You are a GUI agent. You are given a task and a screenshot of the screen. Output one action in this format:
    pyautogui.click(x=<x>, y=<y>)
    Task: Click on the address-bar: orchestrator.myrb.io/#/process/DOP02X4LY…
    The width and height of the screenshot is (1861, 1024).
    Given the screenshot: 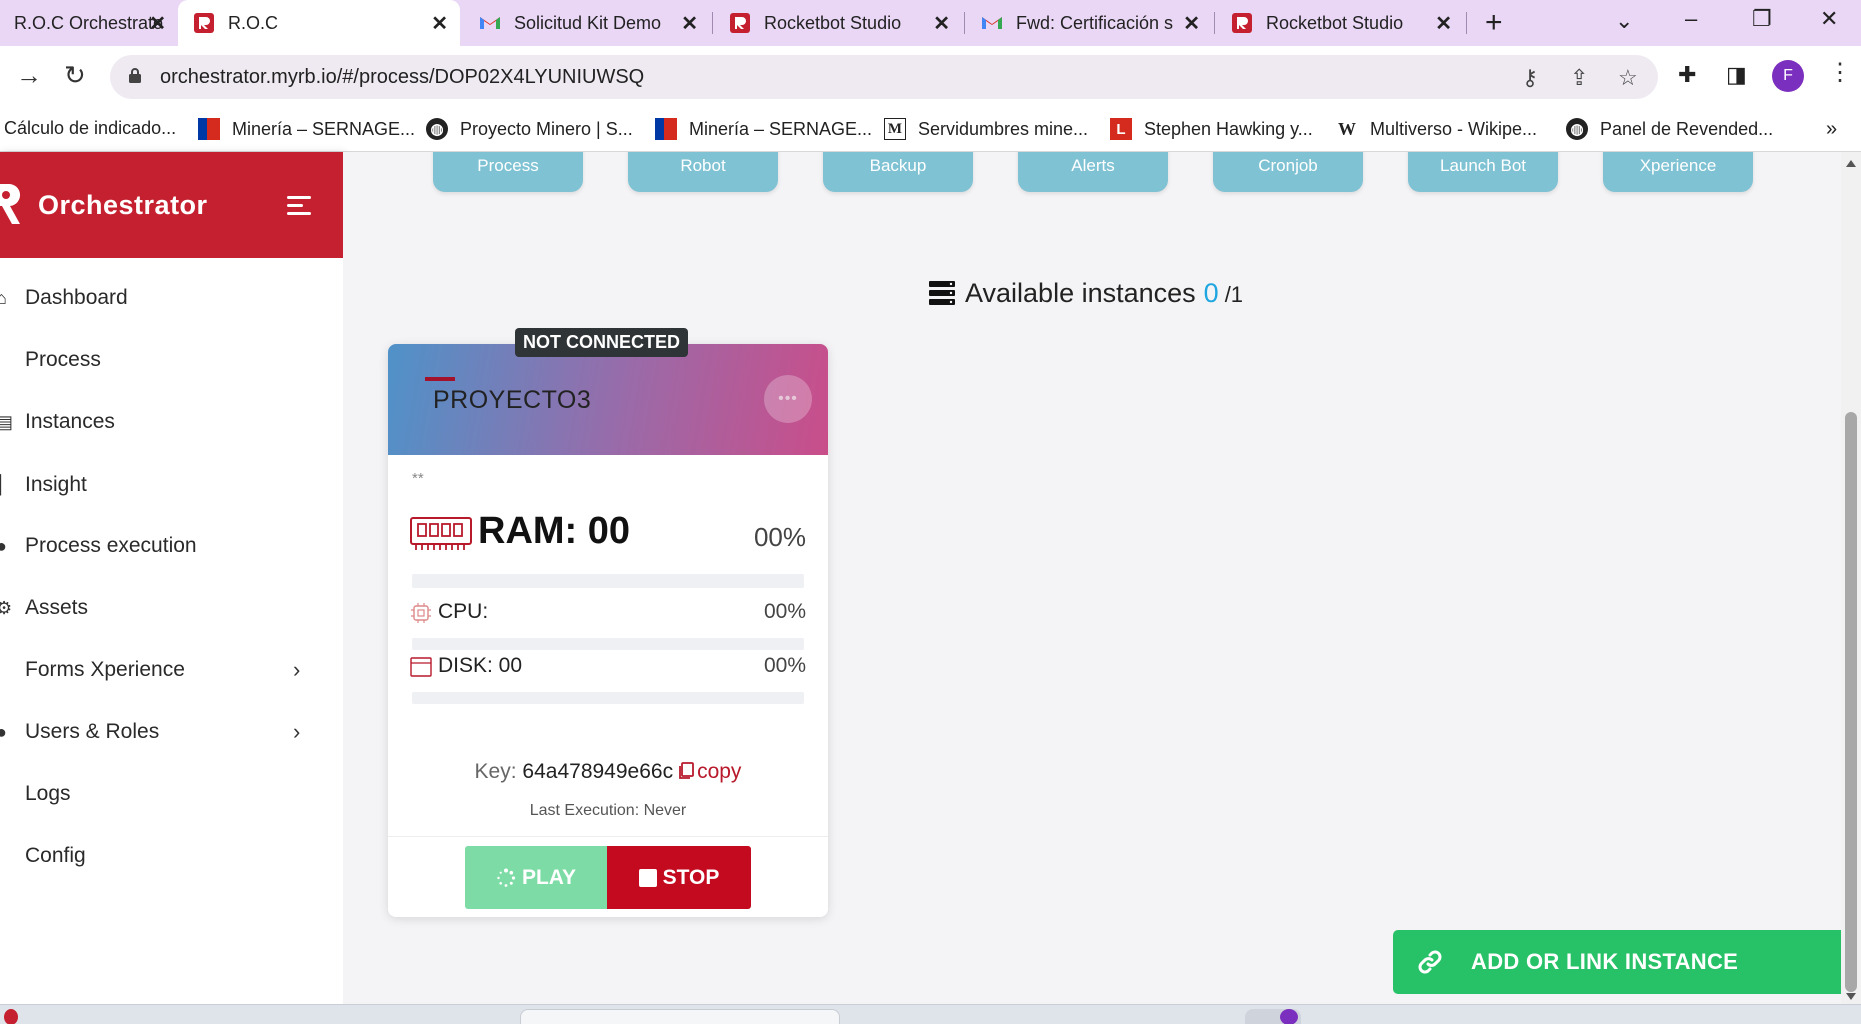 What is the action you would take?
    pyautogui.click(x=884, y=77)
    